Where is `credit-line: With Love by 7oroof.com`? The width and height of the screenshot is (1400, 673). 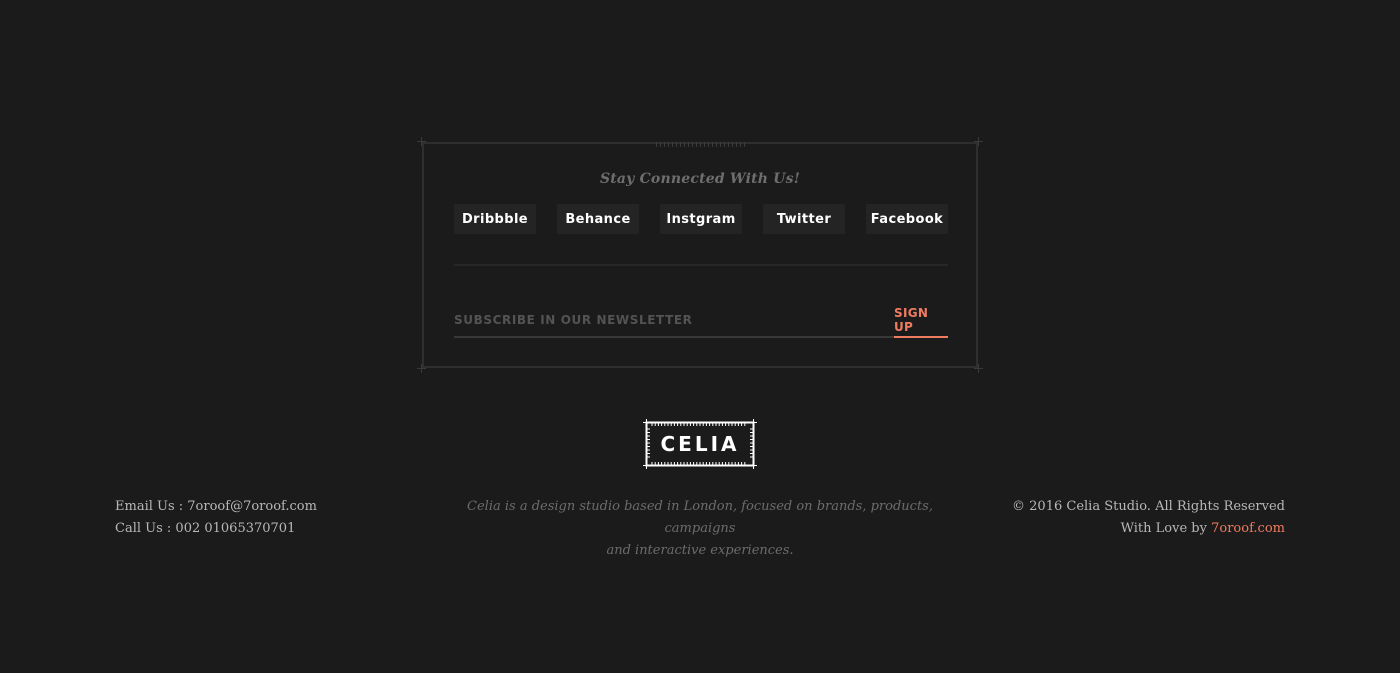 credit-line: With Love by 7oroof.com is located at coordinates (1148, 529).